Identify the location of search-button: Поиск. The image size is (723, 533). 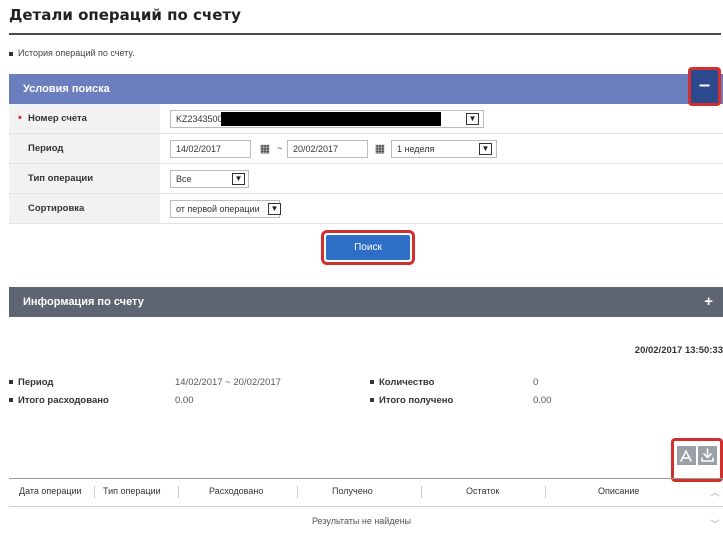
(368, 247).